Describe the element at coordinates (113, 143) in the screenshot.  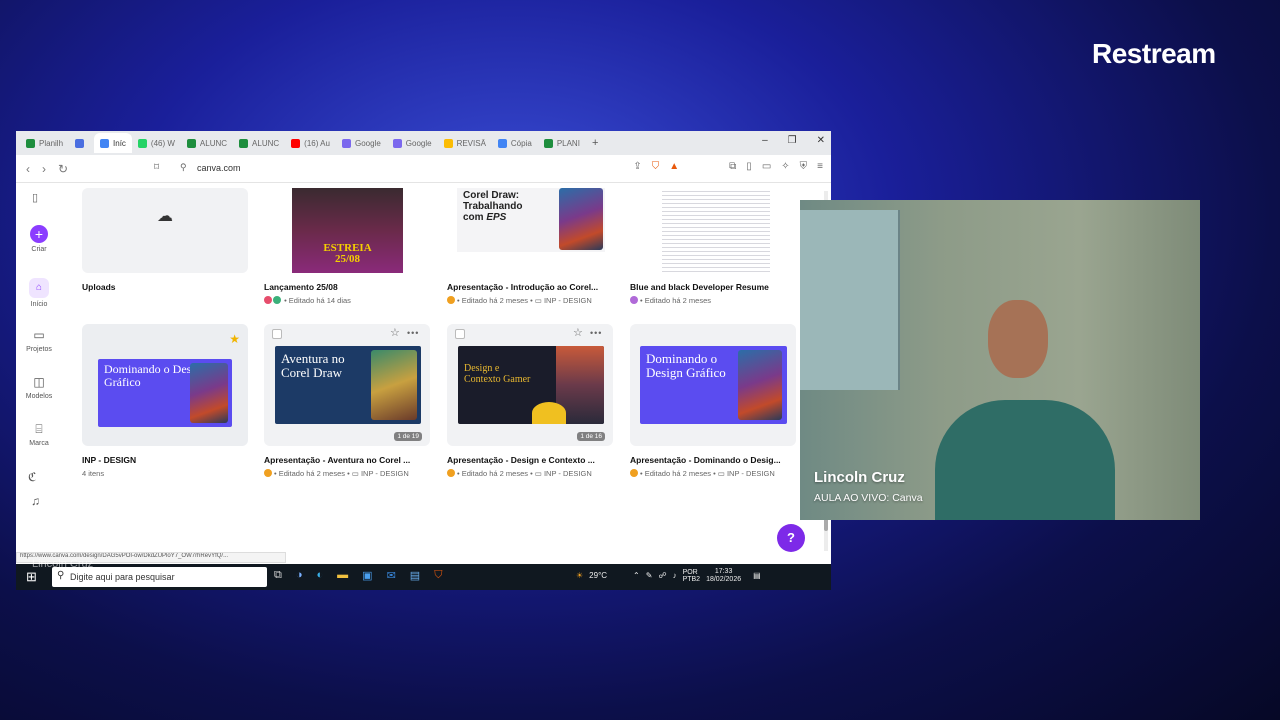
I see `browser-tab: Iníc` at that location.